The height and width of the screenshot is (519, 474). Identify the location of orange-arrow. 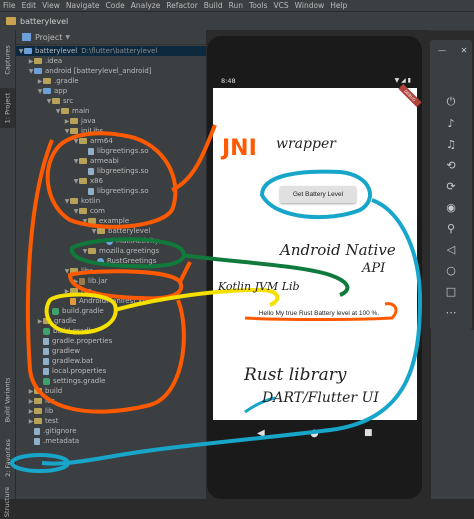
(185, 272).